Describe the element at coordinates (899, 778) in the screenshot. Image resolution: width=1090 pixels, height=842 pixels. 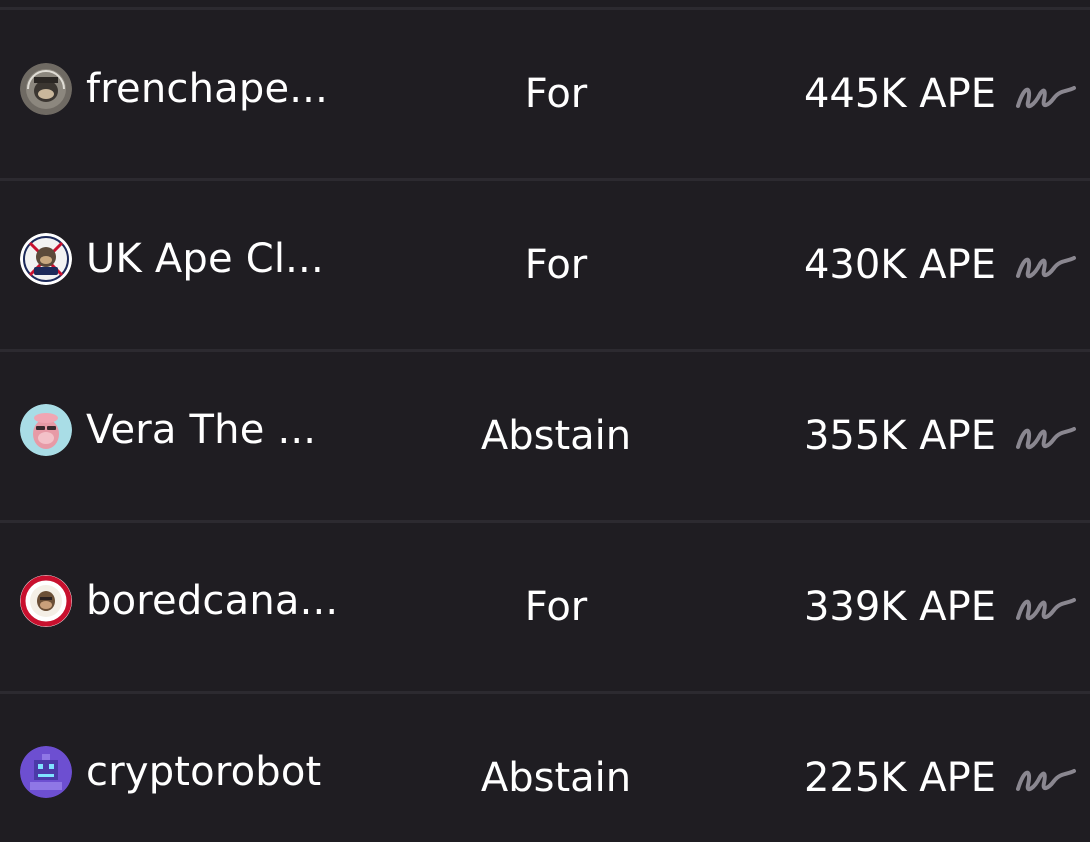
I see `voting-power: 225K APE` at that location.